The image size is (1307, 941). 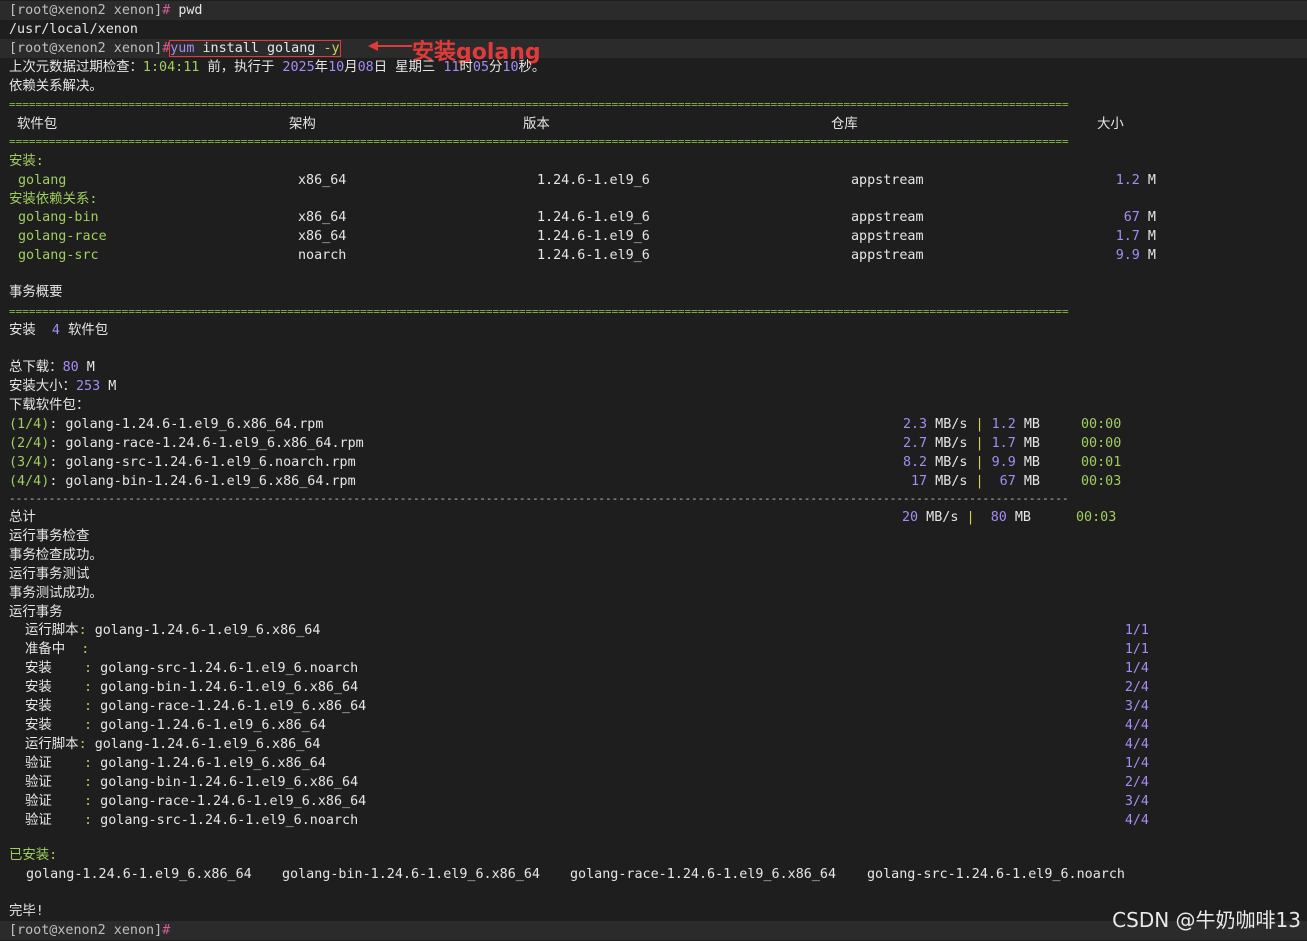 What do you see at coordinates (88, 386) in the screenshot?
I see `installed-size-value: 253` at bounding box center [88, 386].